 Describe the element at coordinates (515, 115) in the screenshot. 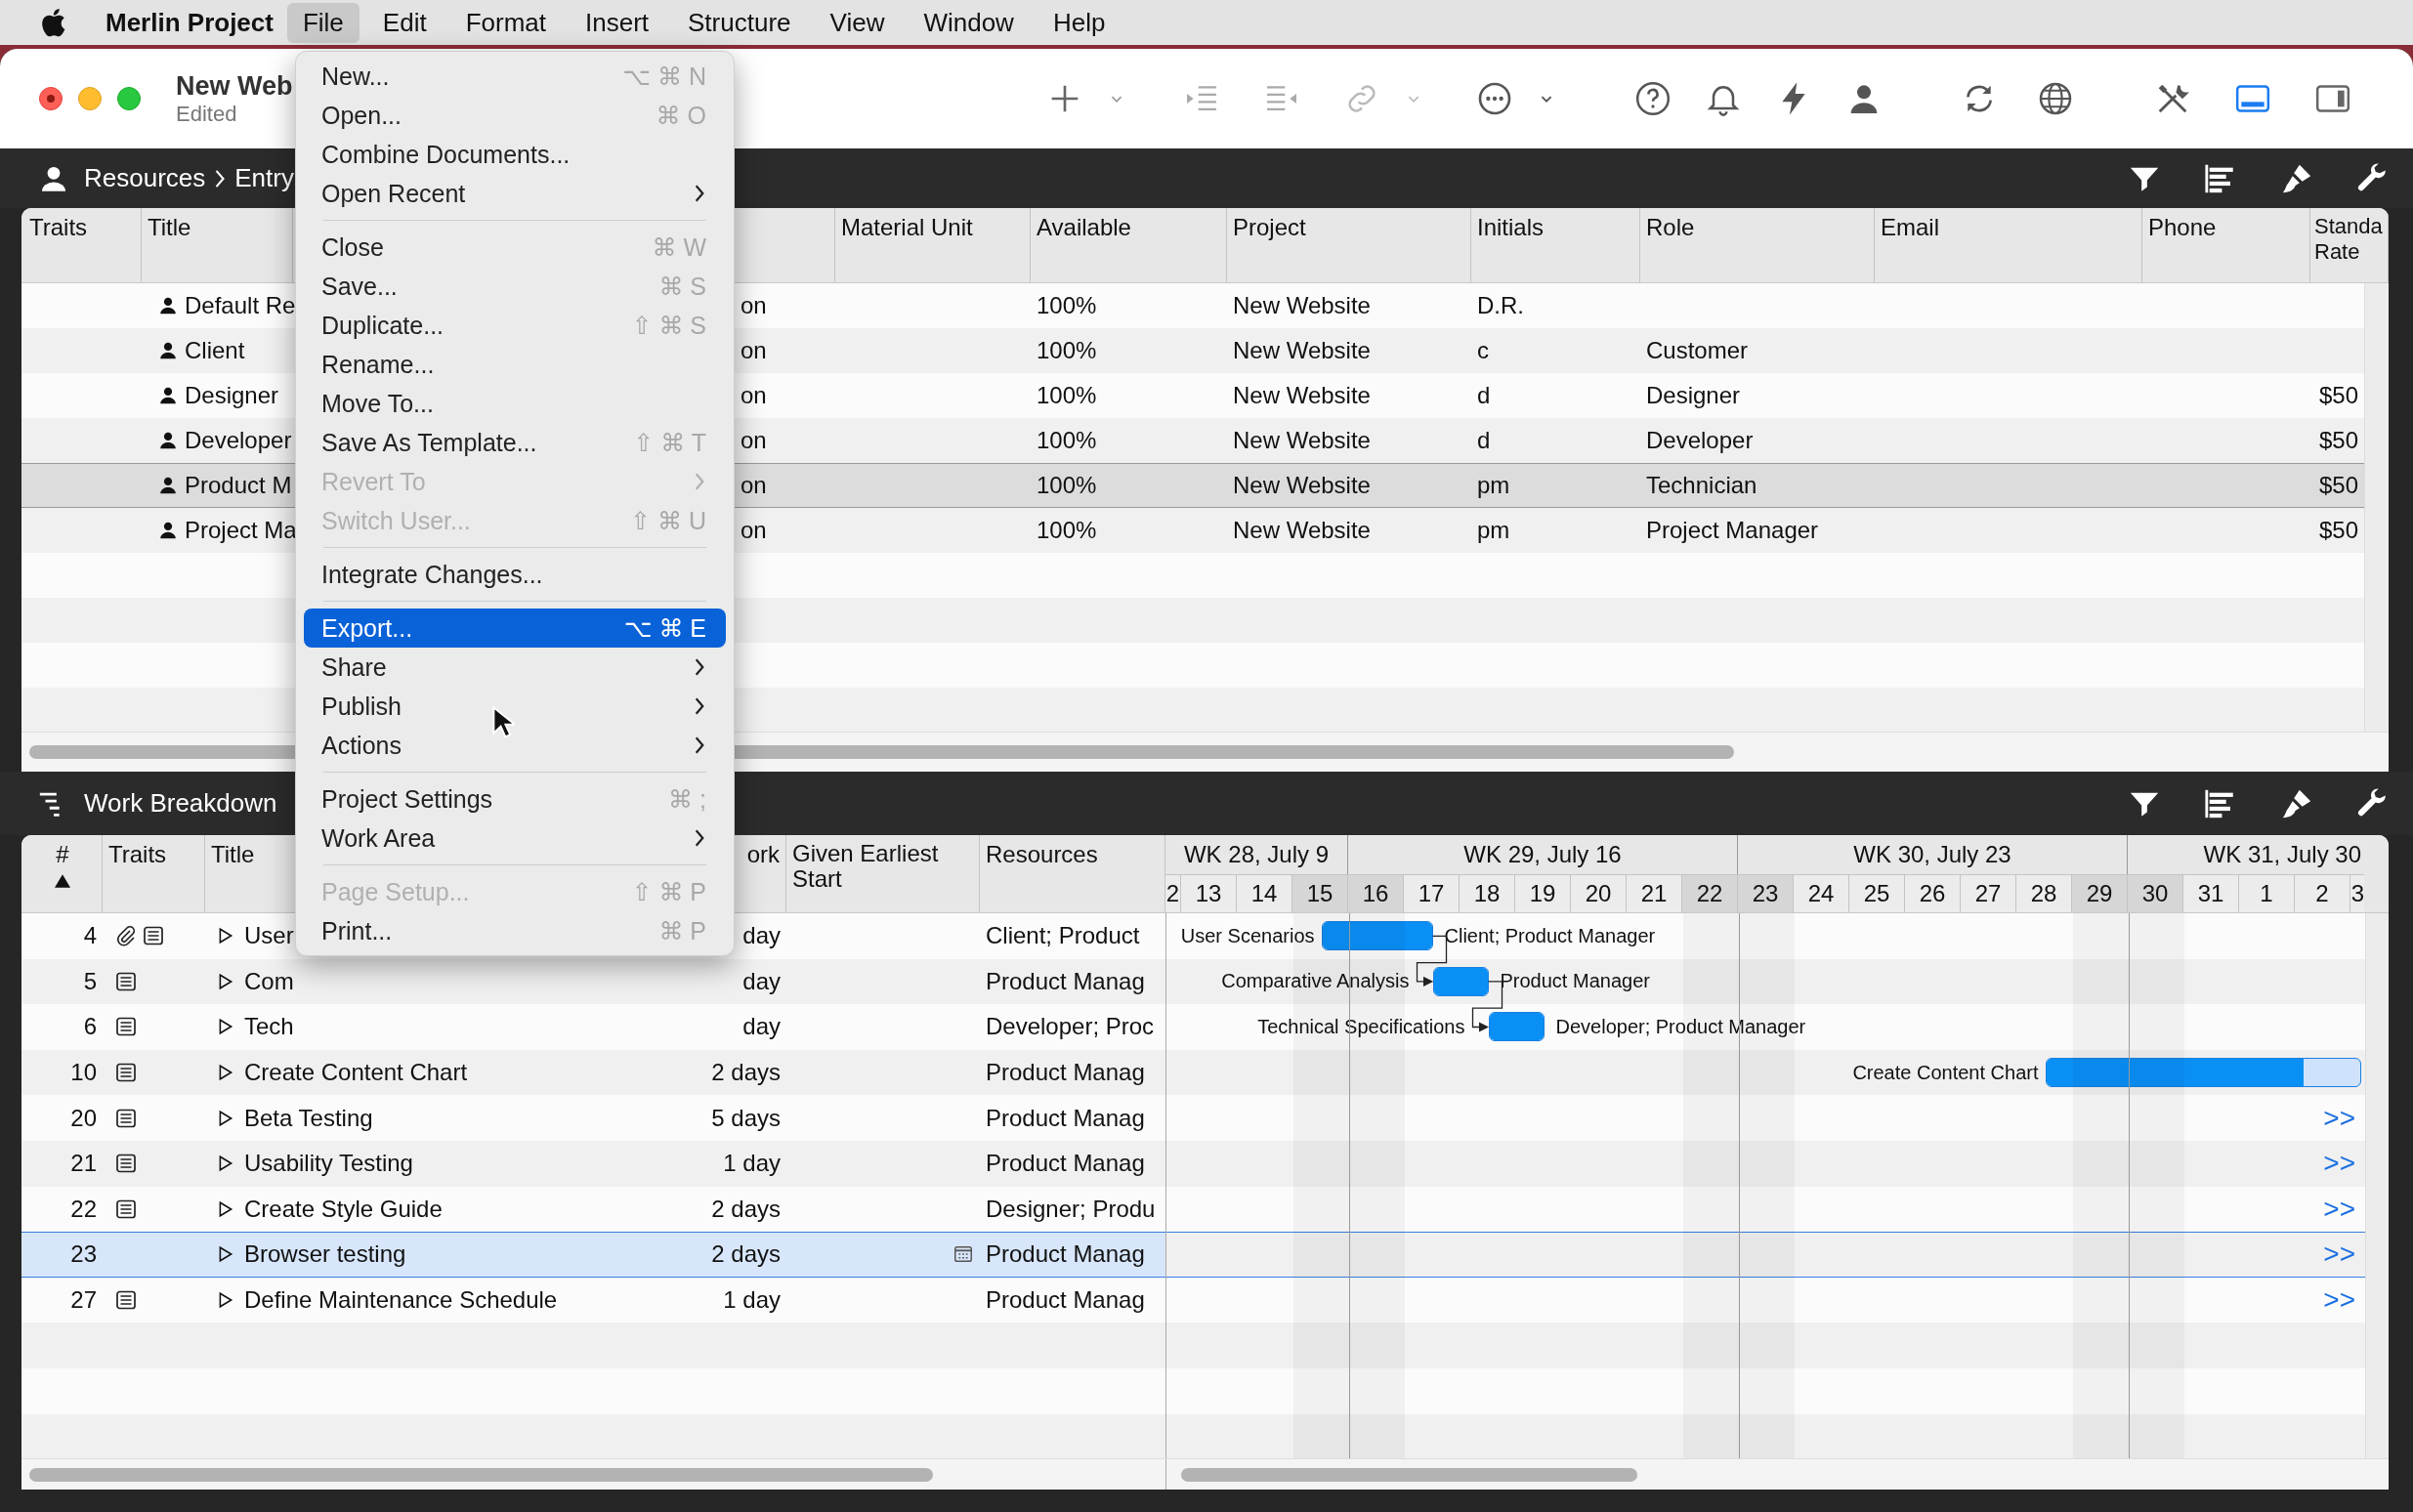

I see `menu-item: Open... ⌘ O` at that location.